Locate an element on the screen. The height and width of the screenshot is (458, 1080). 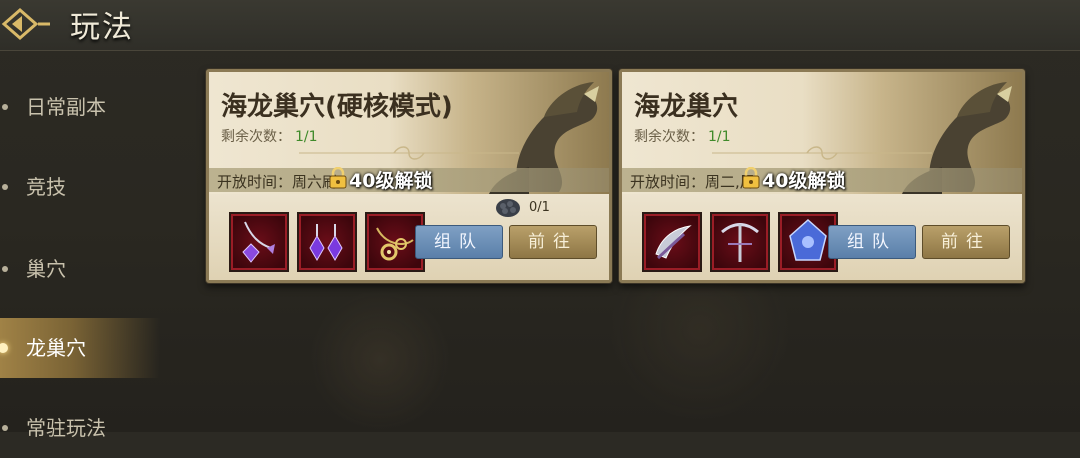
back-button is located at coordinates (28, 24).